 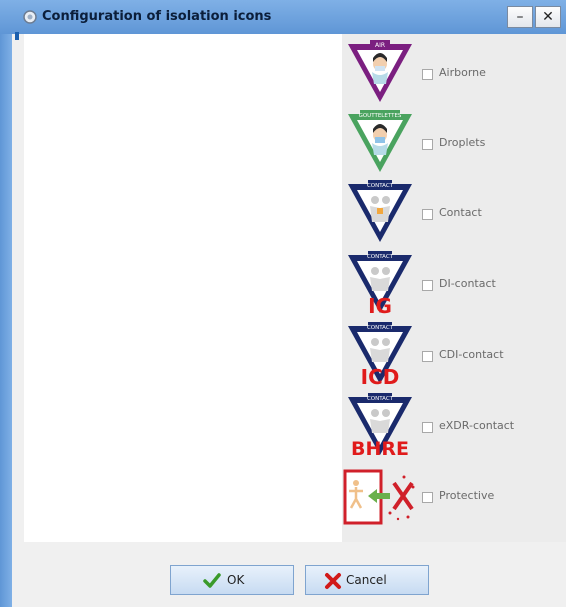 I want to click on di-contact-checkbox, so click(x=427, y=285).